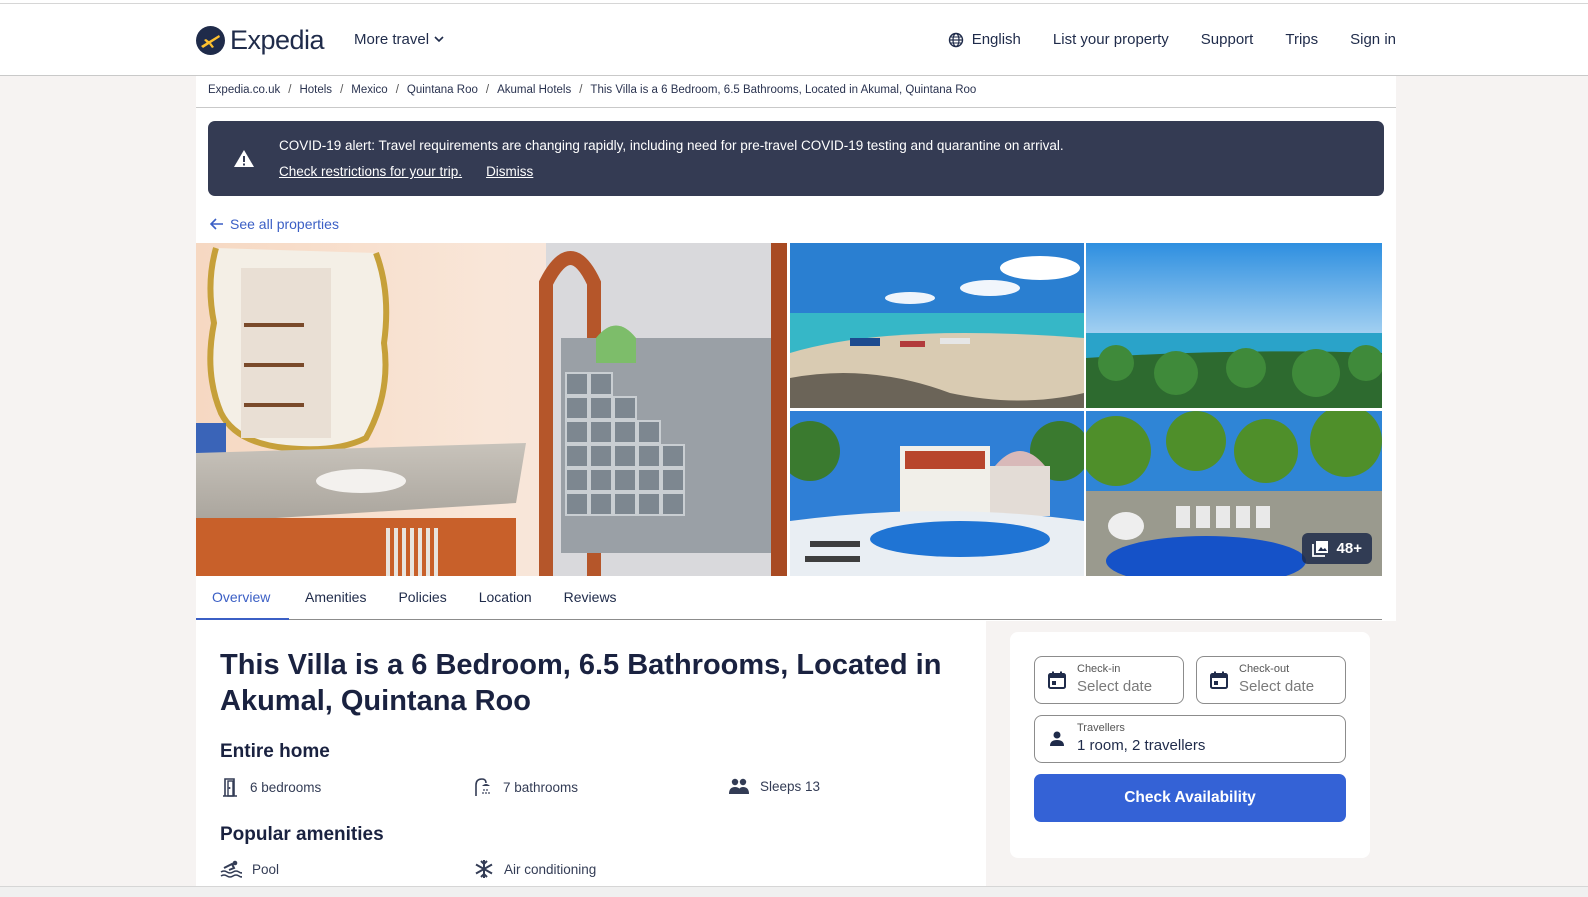  I want to click on check-out-value: Select date, so click(1277, 686).